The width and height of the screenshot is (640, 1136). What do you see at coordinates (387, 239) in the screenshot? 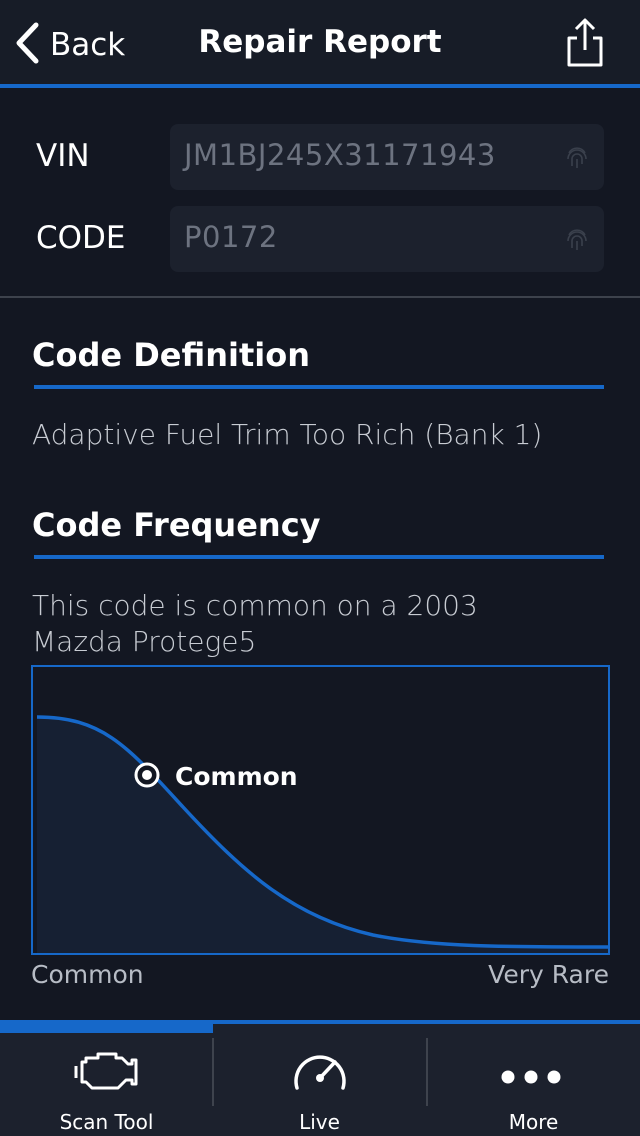
I see `code-field: P0172` at bounding box center [387, 239].